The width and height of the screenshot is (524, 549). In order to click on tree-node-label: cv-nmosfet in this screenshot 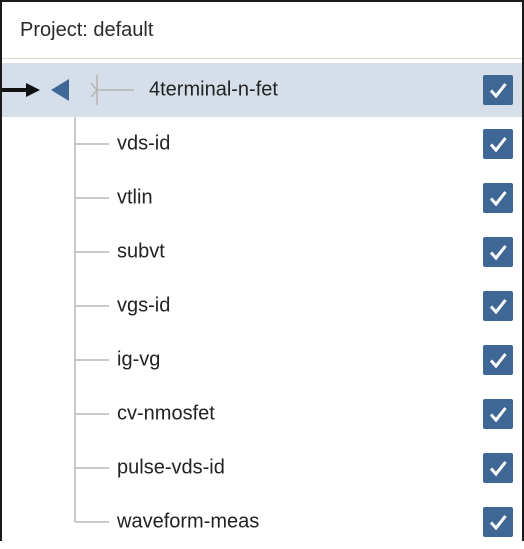, I will do `click(166, 413)`.